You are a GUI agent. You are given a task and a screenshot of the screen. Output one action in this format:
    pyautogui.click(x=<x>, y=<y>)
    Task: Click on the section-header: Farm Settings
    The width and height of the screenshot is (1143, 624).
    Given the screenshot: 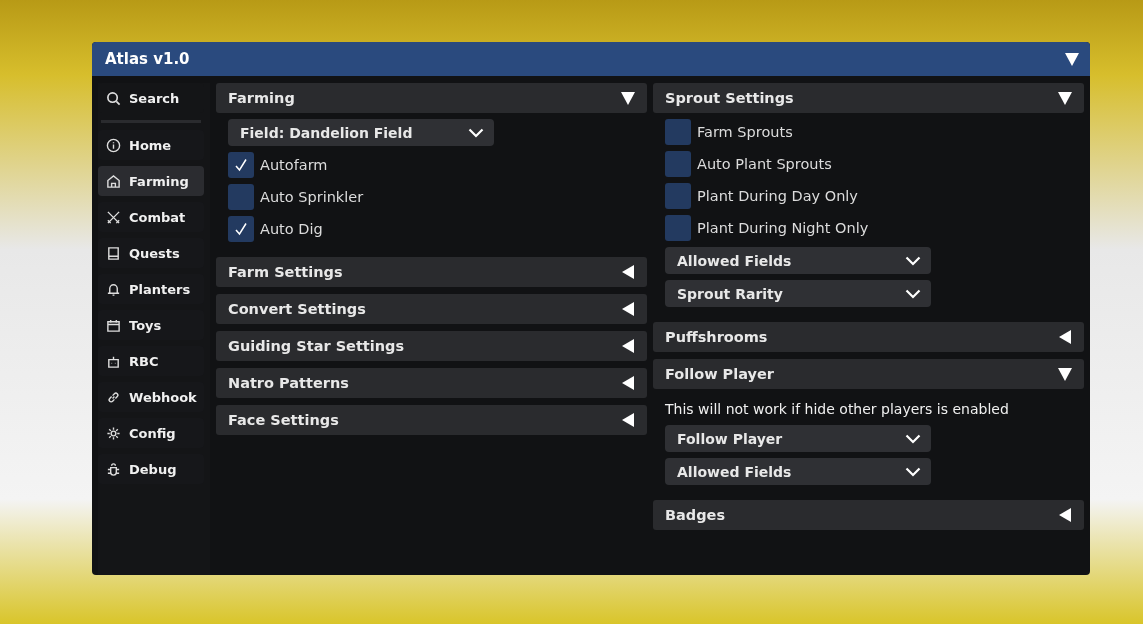 What is the action you would take?
    pyautogui.click(x=431, y=272)
    